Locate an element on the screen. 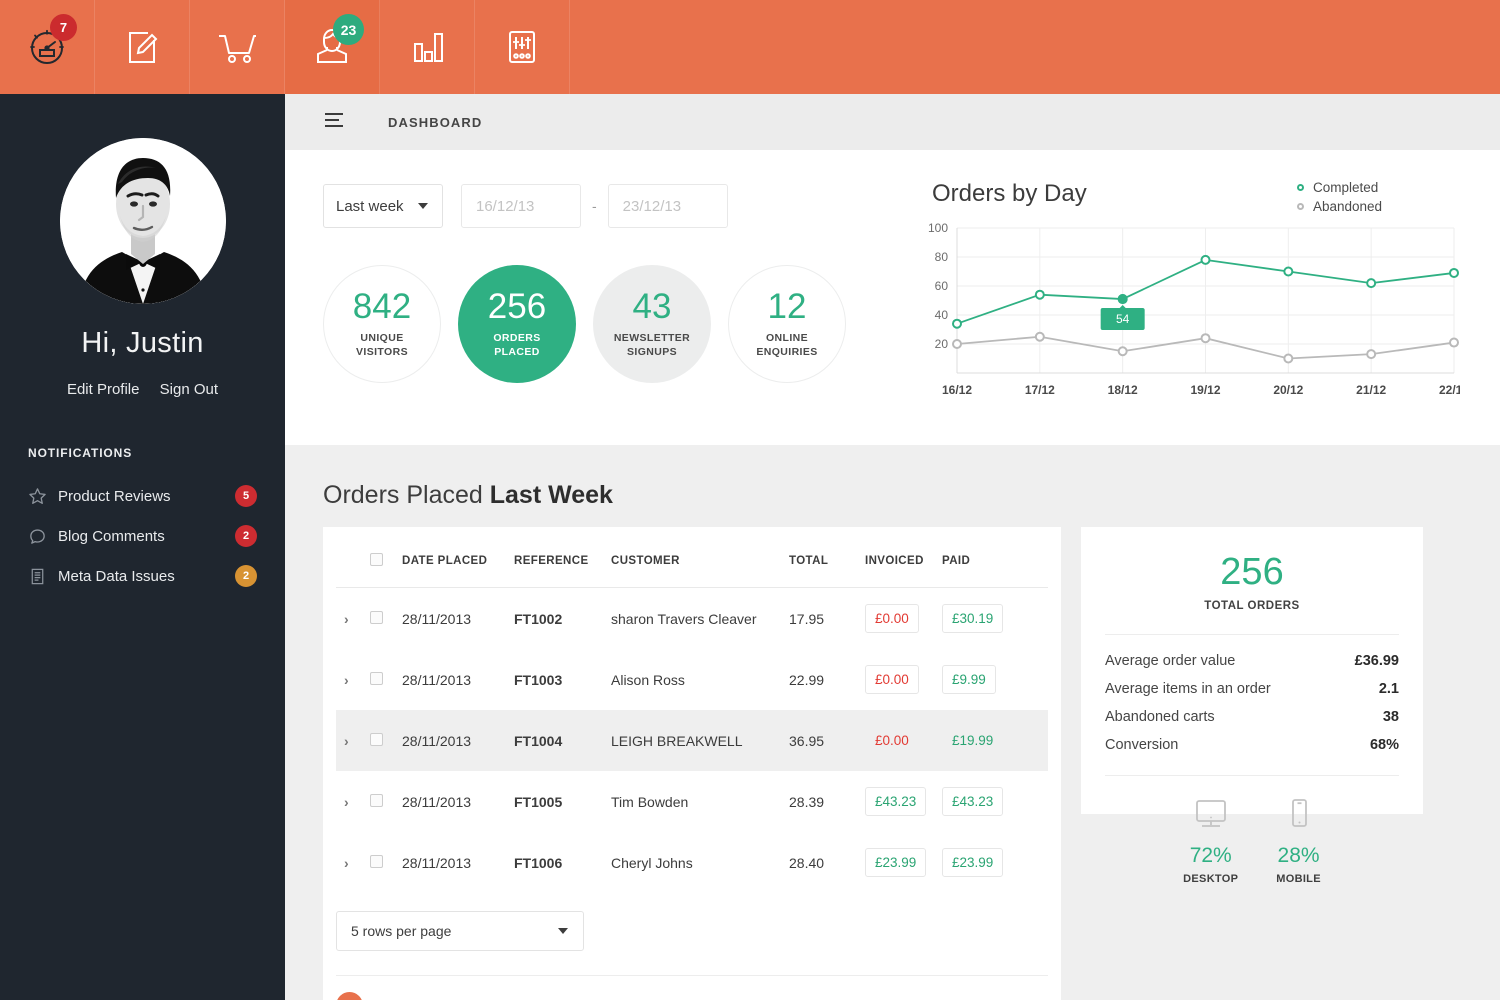 This screenshot has height=1000, width=1500. top-navigation-bar: 7 23 is located at coordinates (750, 47).